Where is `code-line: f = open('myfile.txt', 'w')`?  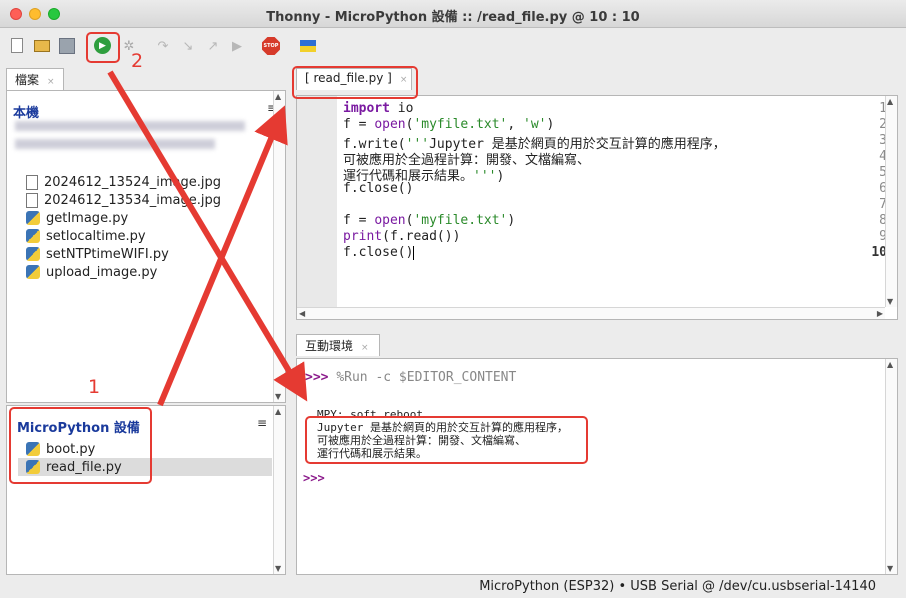
code-line: f = open('myfile.txt', 'w') is located at coordinates (448, 125).